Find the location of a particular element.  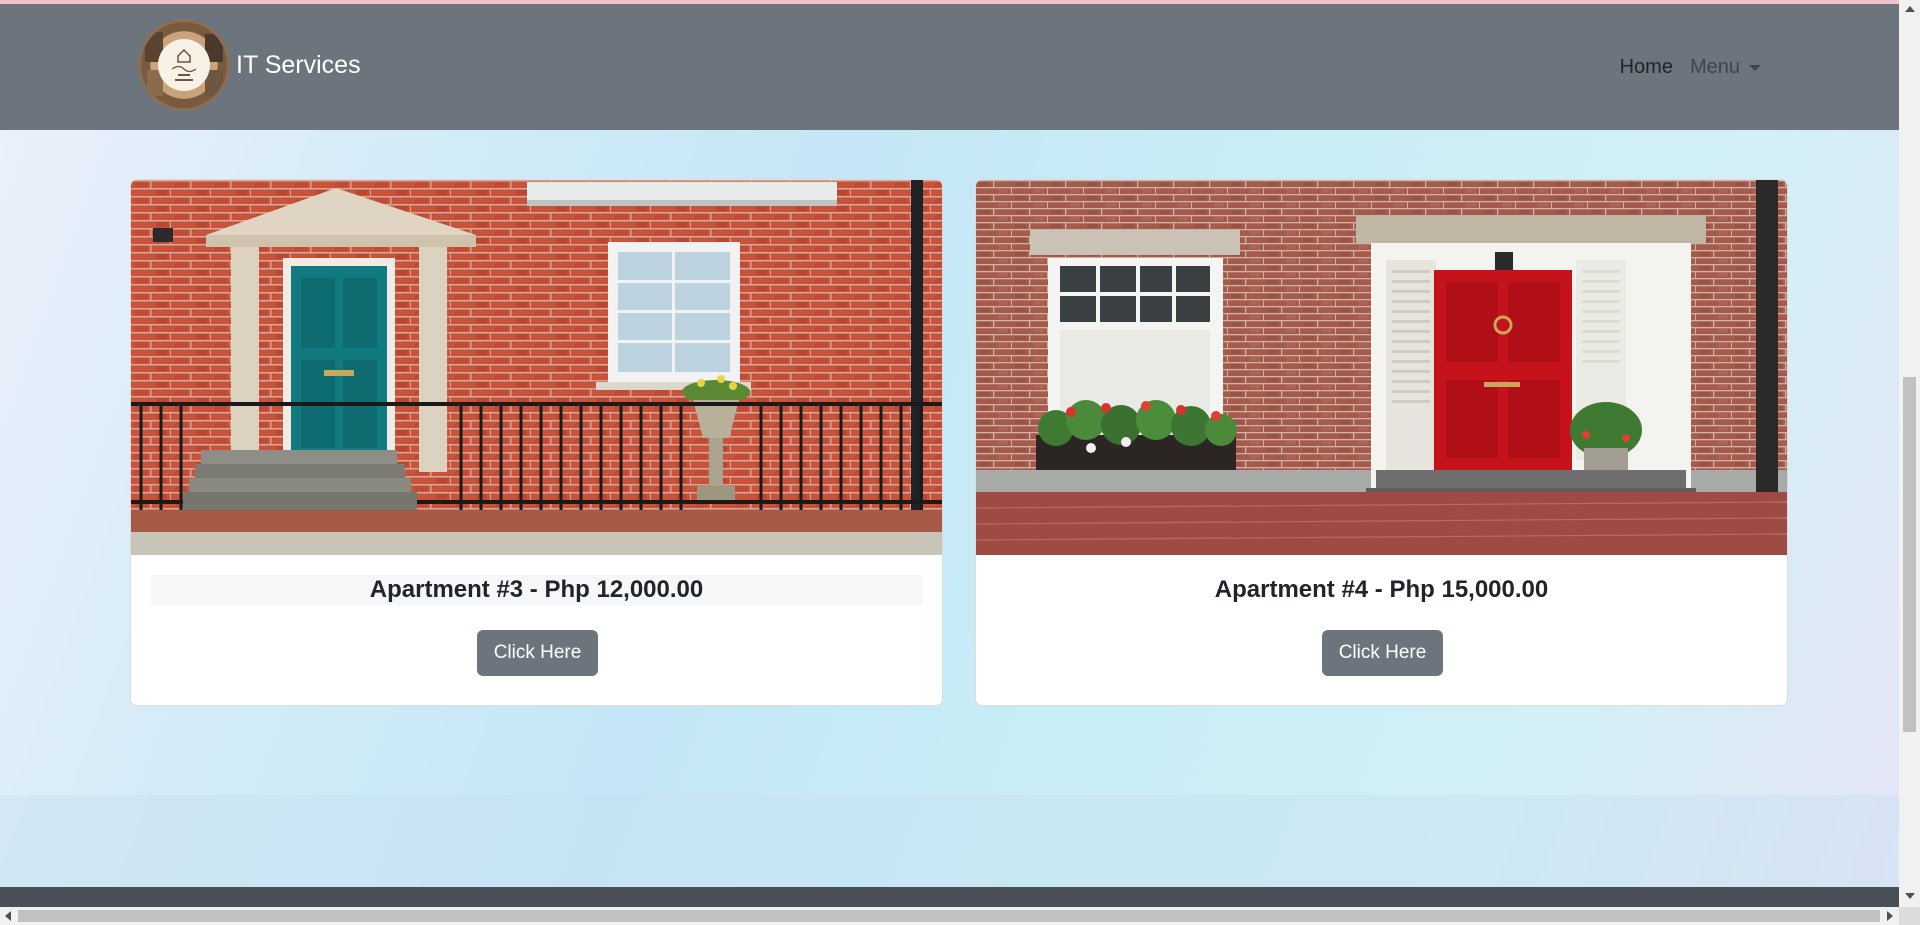

vertical-scrollbar is located at coordinates (1909, 453).